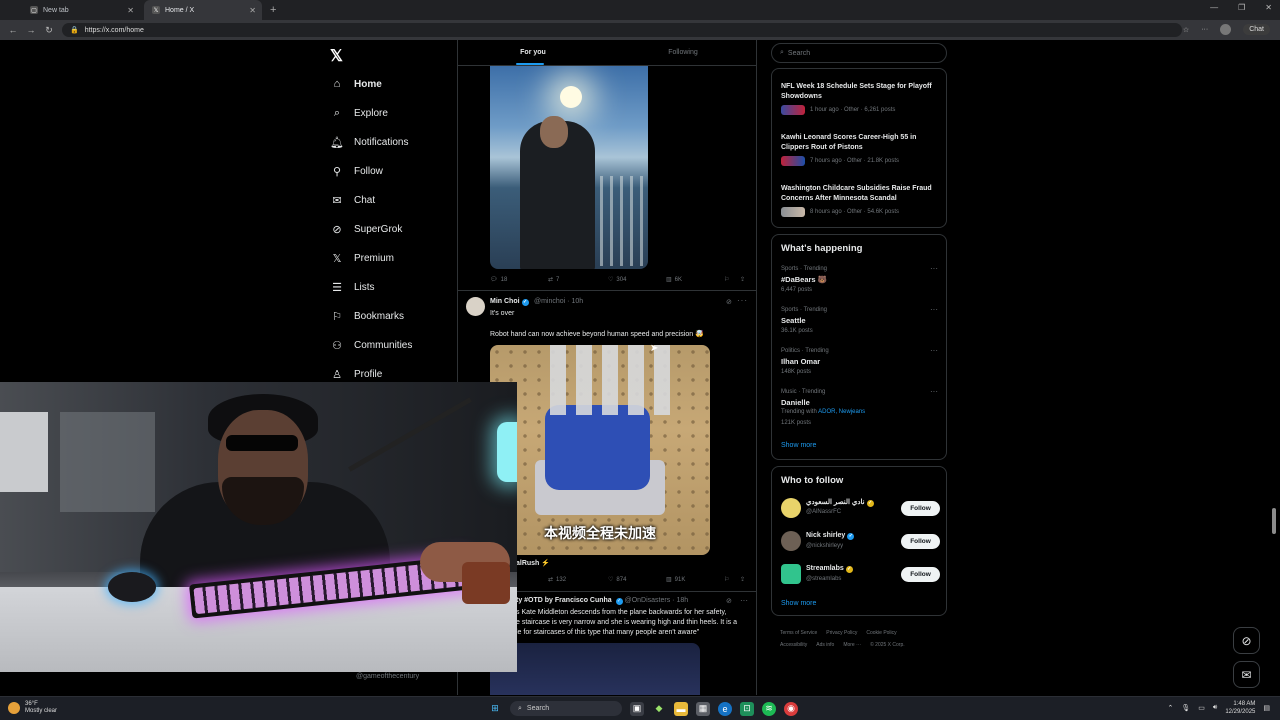 The image size is (1280, 720). I want to click on repost-button: ⇄ 7, so click(578, 280).